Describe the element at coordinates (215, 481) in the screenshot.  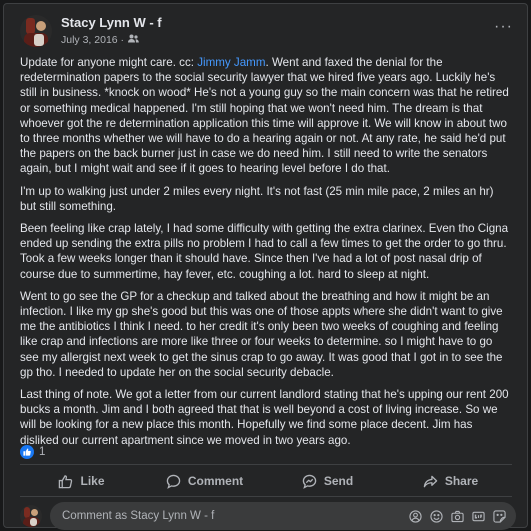
I see `comment-label: Comment` at that location.